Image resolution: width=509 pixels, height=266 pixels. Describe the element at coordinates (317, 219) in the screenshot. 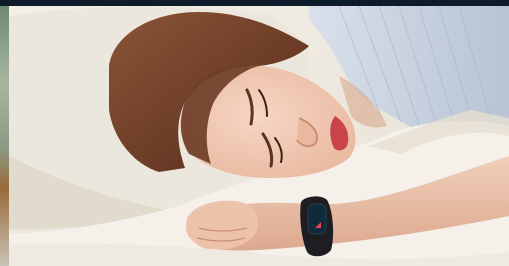

I see `watch-screen` at that location.